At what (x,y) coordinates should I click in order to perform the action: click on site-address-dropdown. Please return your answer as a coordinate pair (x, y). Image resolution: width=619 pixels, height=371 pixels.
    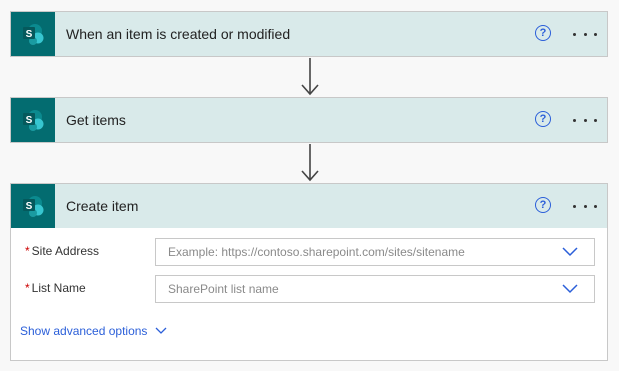
    Looking at the image, I should click on (375, 252).